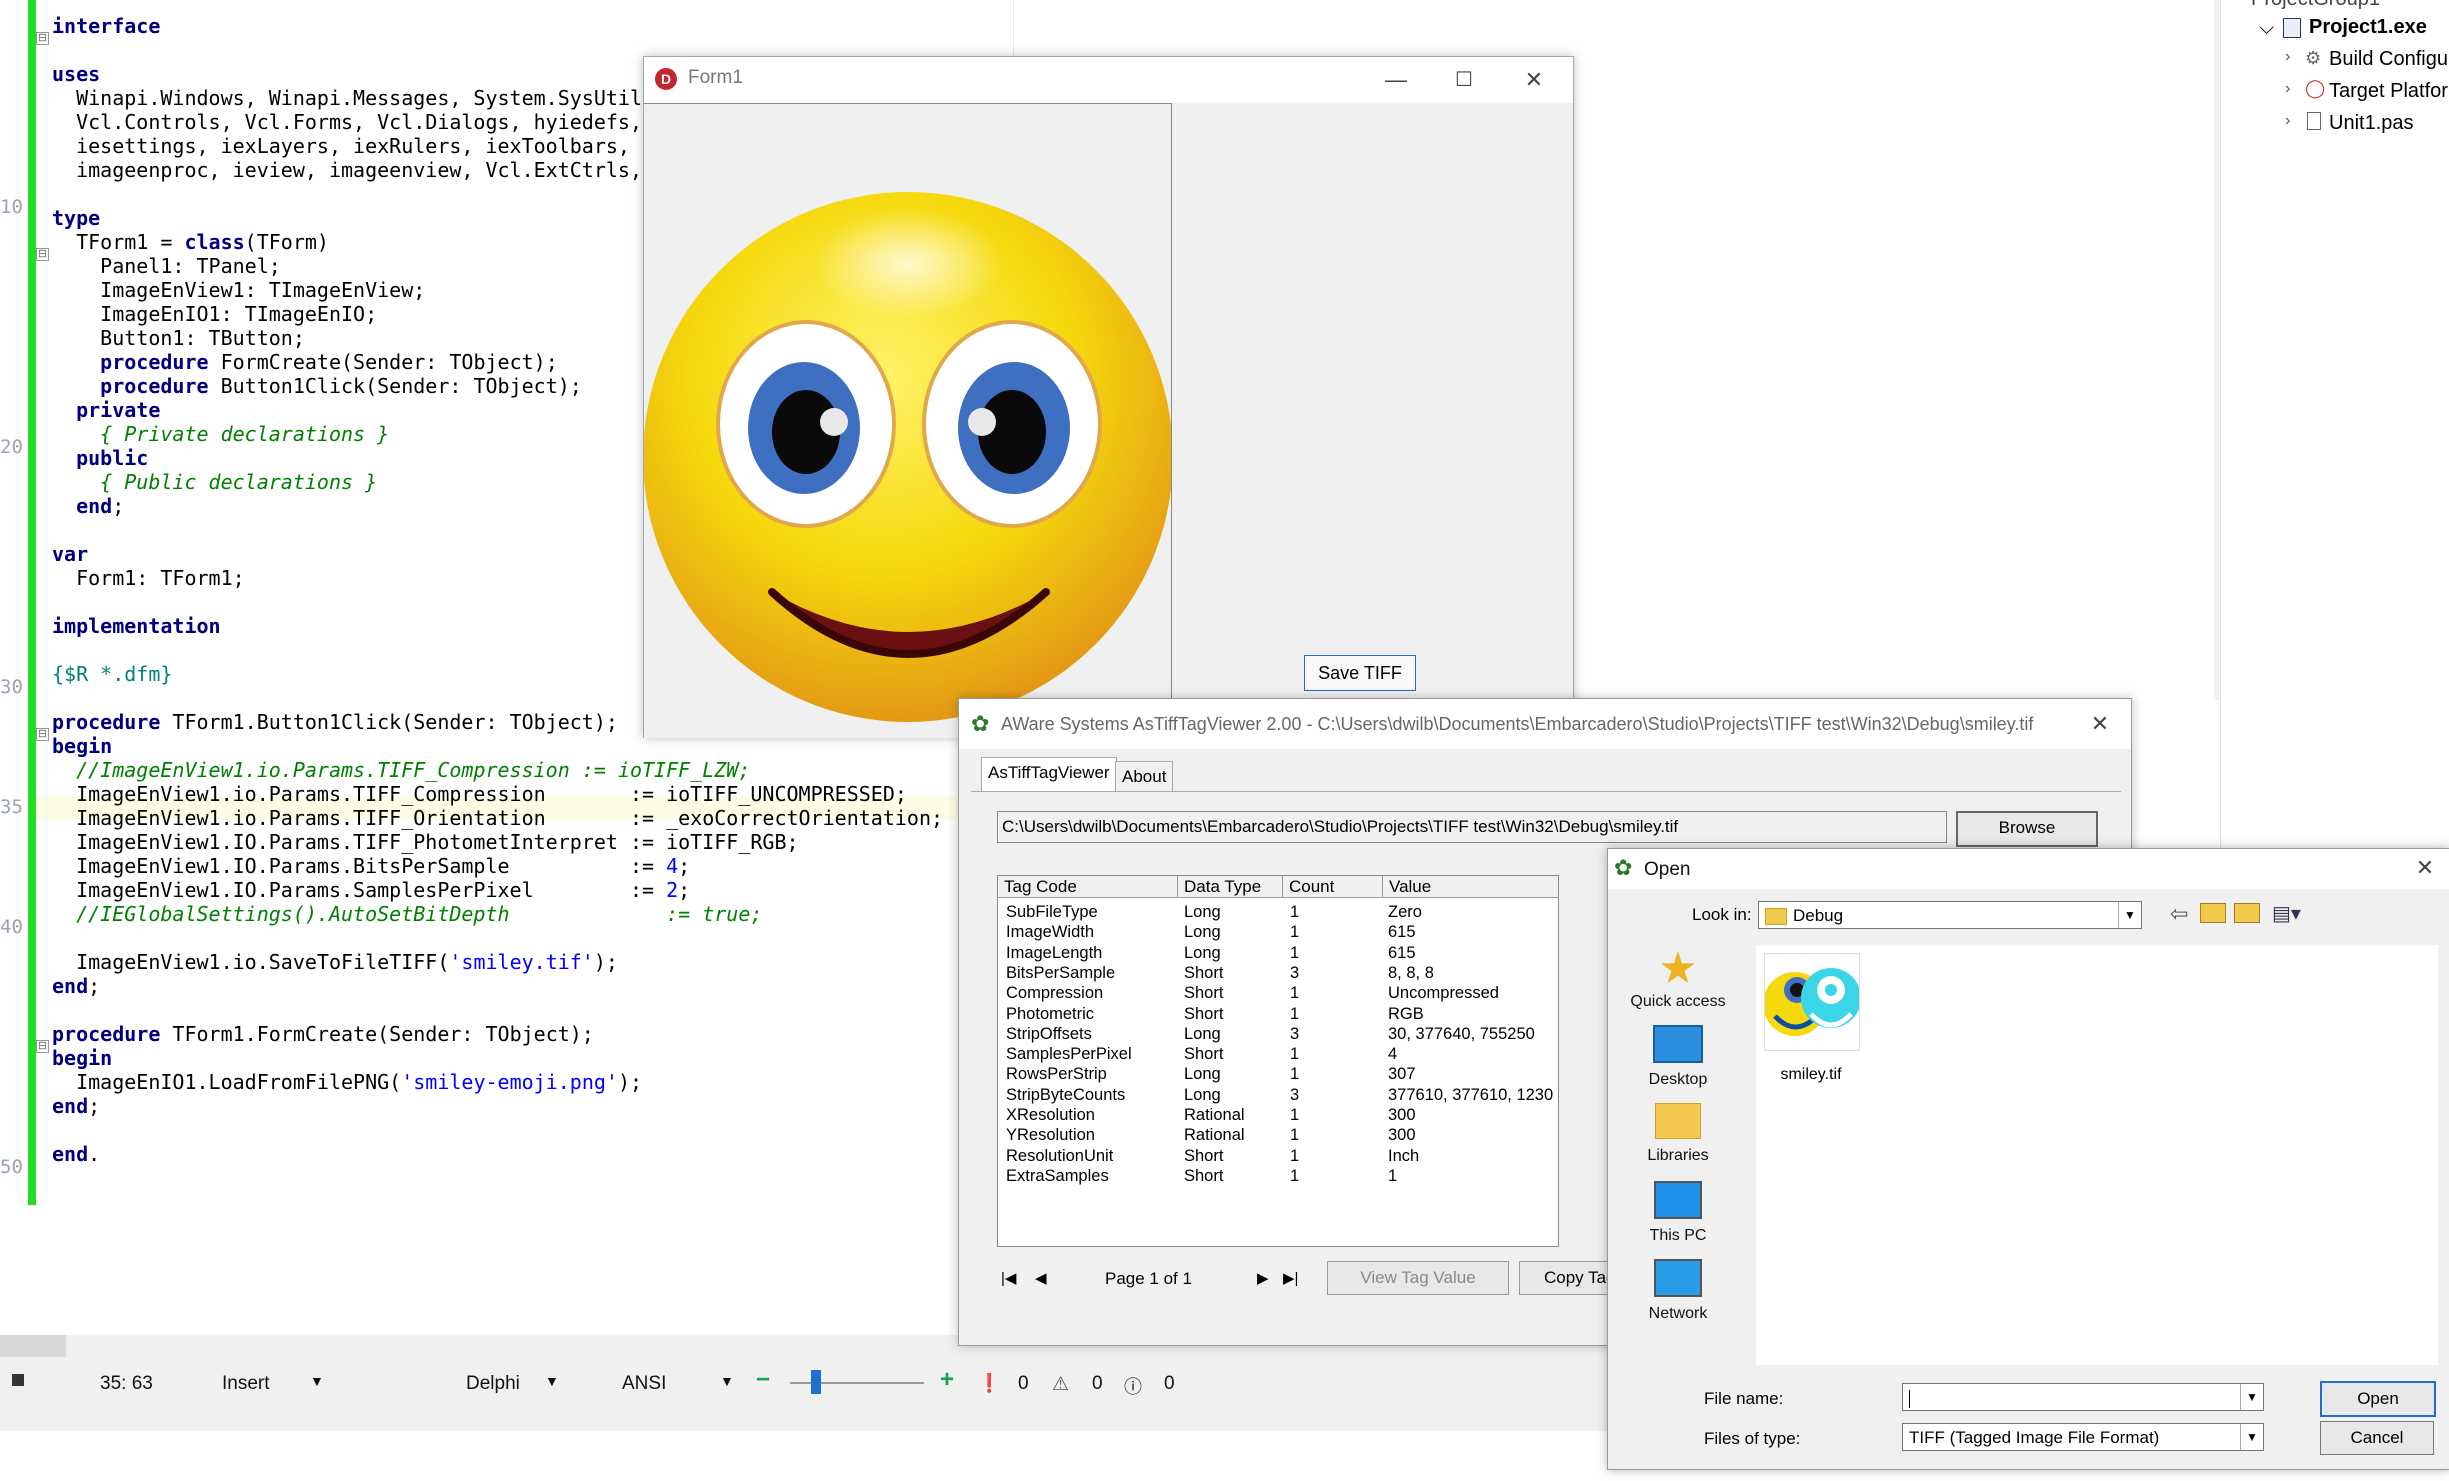 Image resolution: width=2449 pixels, height=1481 pixels. Describe the element at coordinates (2027, 829) in the screenshot. I see `browse-button: Browse` at that location.